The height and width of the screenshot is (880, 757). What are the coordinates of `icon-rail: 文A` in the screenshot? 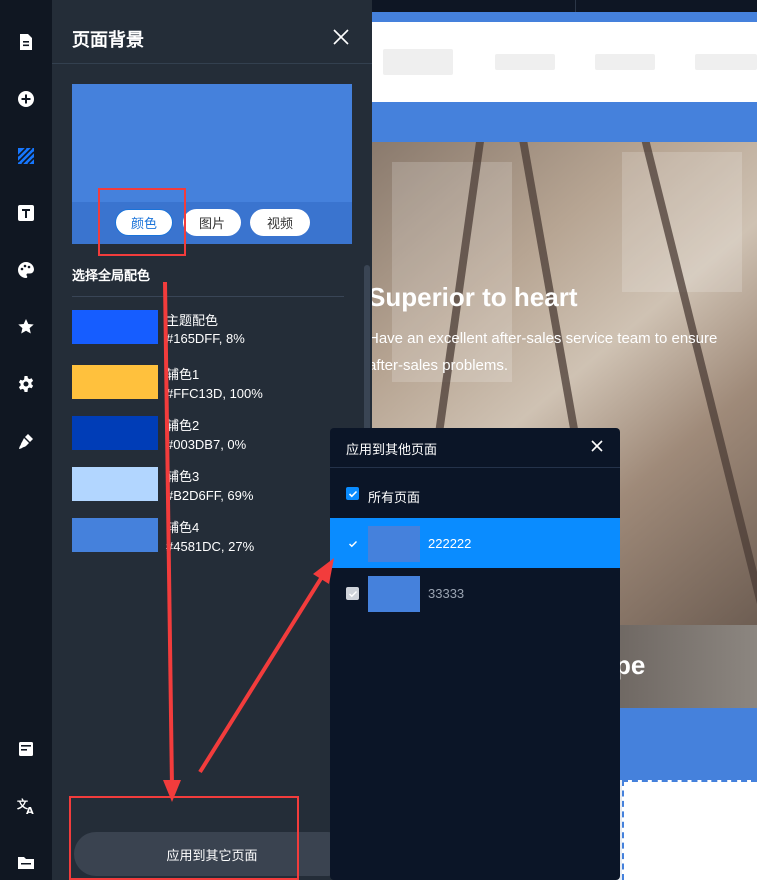 It's located at (26, 440).